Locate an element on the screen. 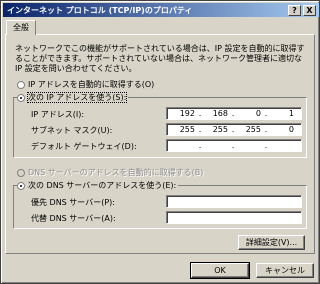  title-bar: インターネット プロトコル (TCP/IP)のプロパティ ? X is located at coordinates (161, 10).